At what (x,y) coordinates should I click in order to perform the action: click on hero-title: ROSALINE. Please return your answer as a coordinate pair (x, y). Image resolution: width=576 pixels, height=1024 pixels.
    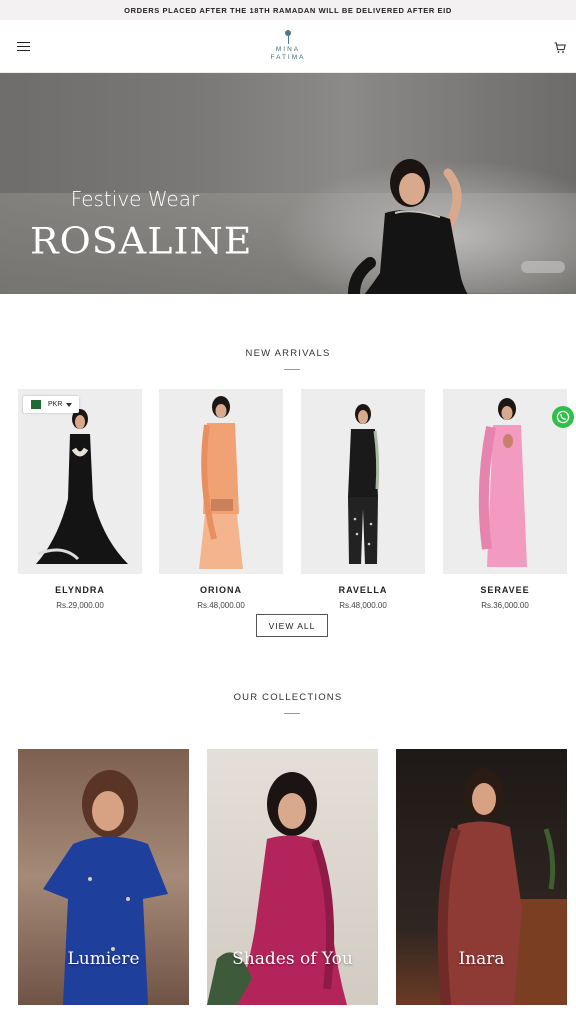
    Looking at the image, I should click on (141, 241).